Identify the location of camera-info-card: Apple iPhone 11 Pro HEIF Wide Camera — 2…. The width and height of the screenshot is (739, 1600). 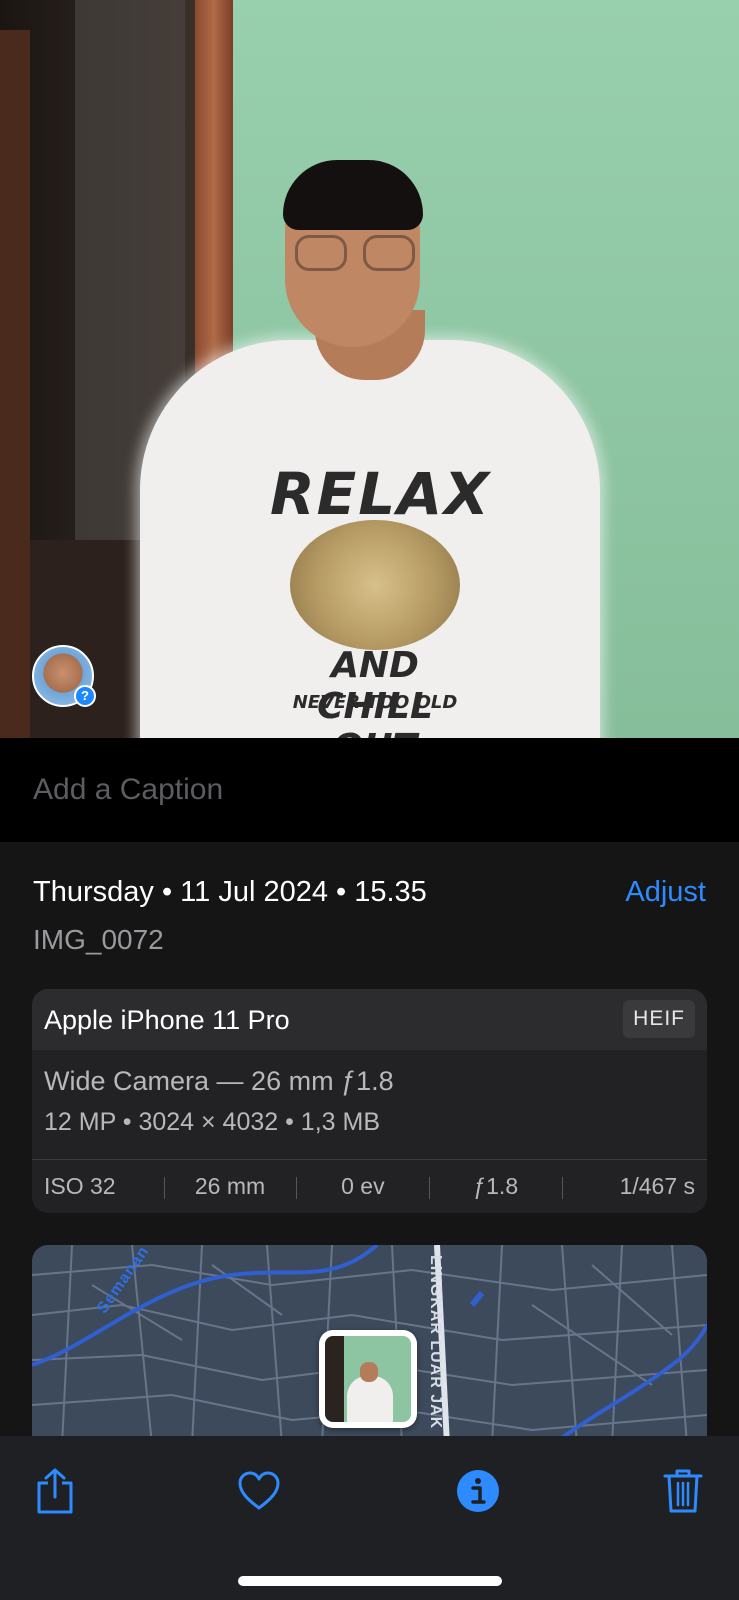
(369, 1101).